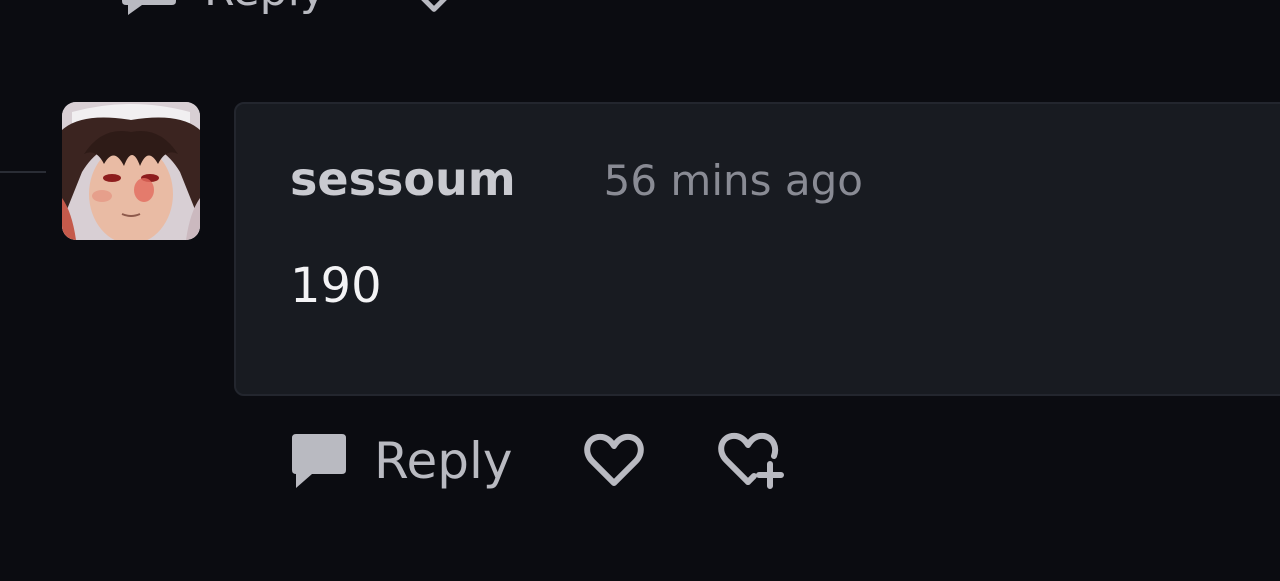 The width and height of the screenshot is (1280, 581). I want to click on username-link: sessoum, so click(403, 179).